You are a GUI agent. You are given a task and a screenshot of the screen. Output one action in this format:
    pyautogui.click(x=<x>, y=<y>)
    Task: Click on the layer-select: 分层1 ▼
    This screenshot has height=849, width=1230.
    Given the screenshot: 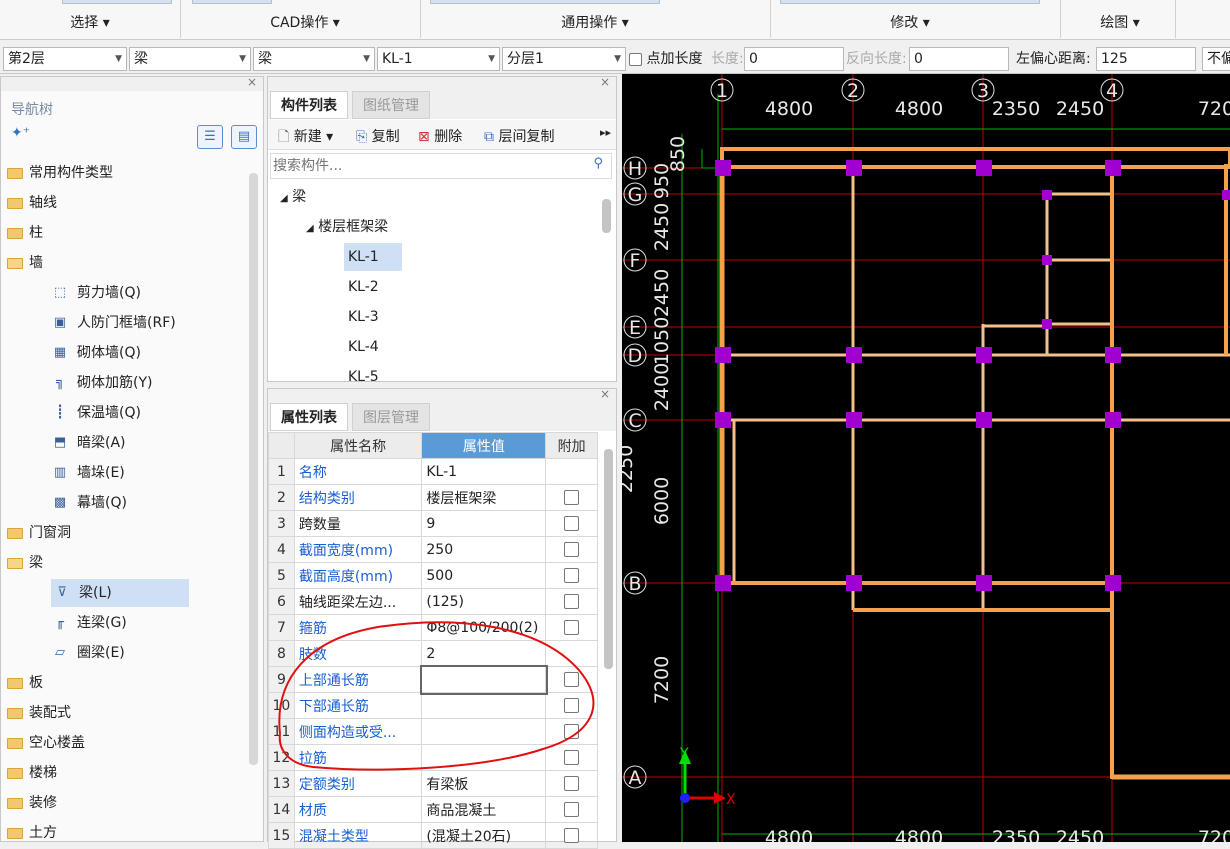 What is the action you would take?
    pyautogui.click(x=564, y=59)
    